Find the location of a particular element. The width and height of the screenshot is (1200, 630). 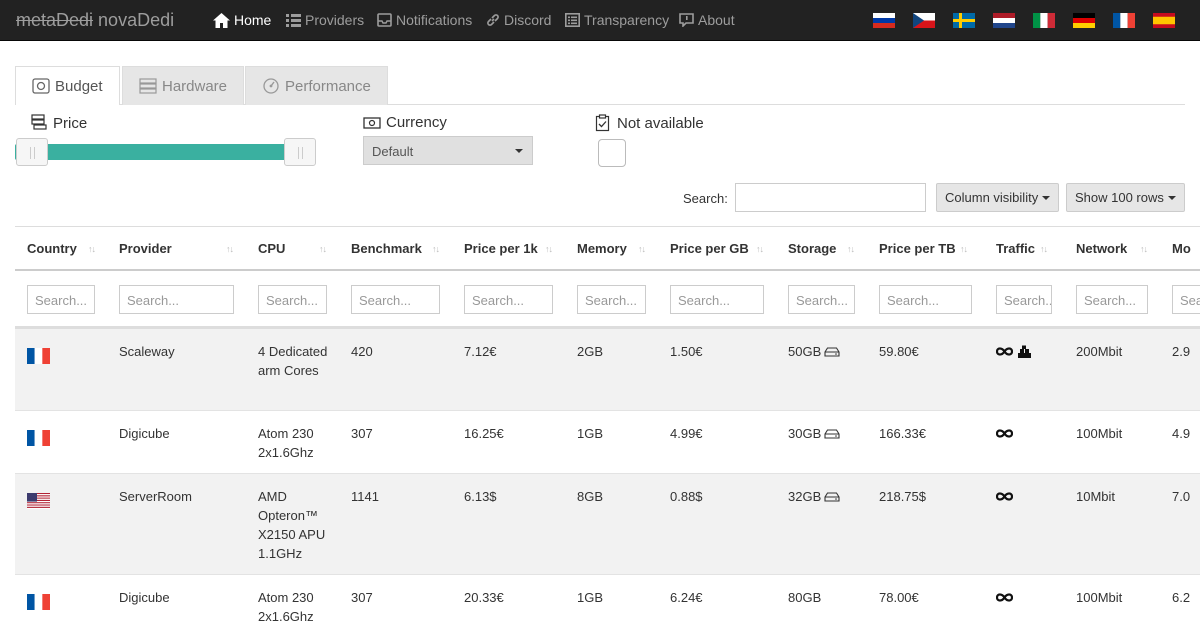

not-available-filter-label: Not available is located at coordinates (649, 123).